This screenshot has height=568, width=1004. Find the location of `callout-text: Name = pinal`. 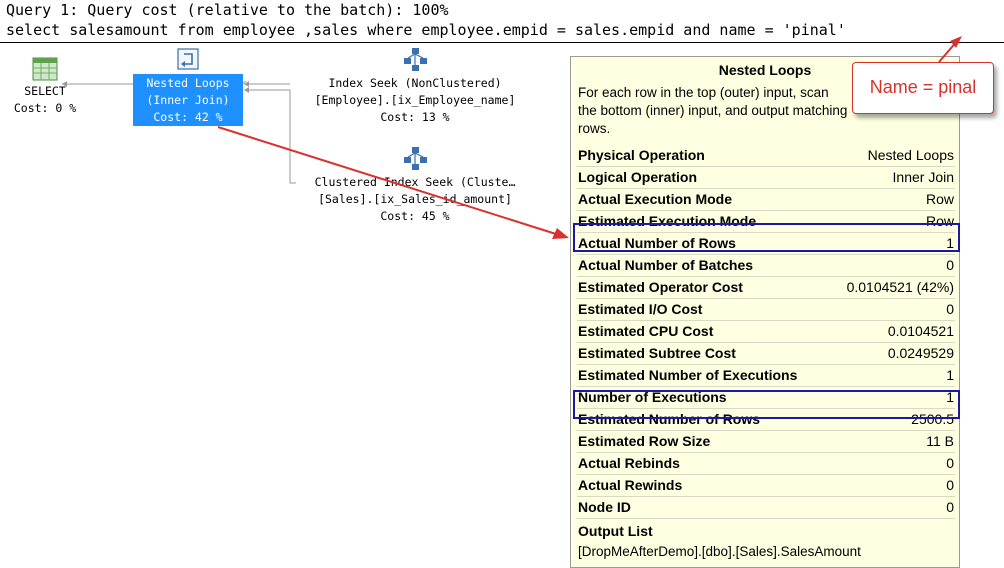

callout-text: Name = pinal is located at coordinates (923, 87).